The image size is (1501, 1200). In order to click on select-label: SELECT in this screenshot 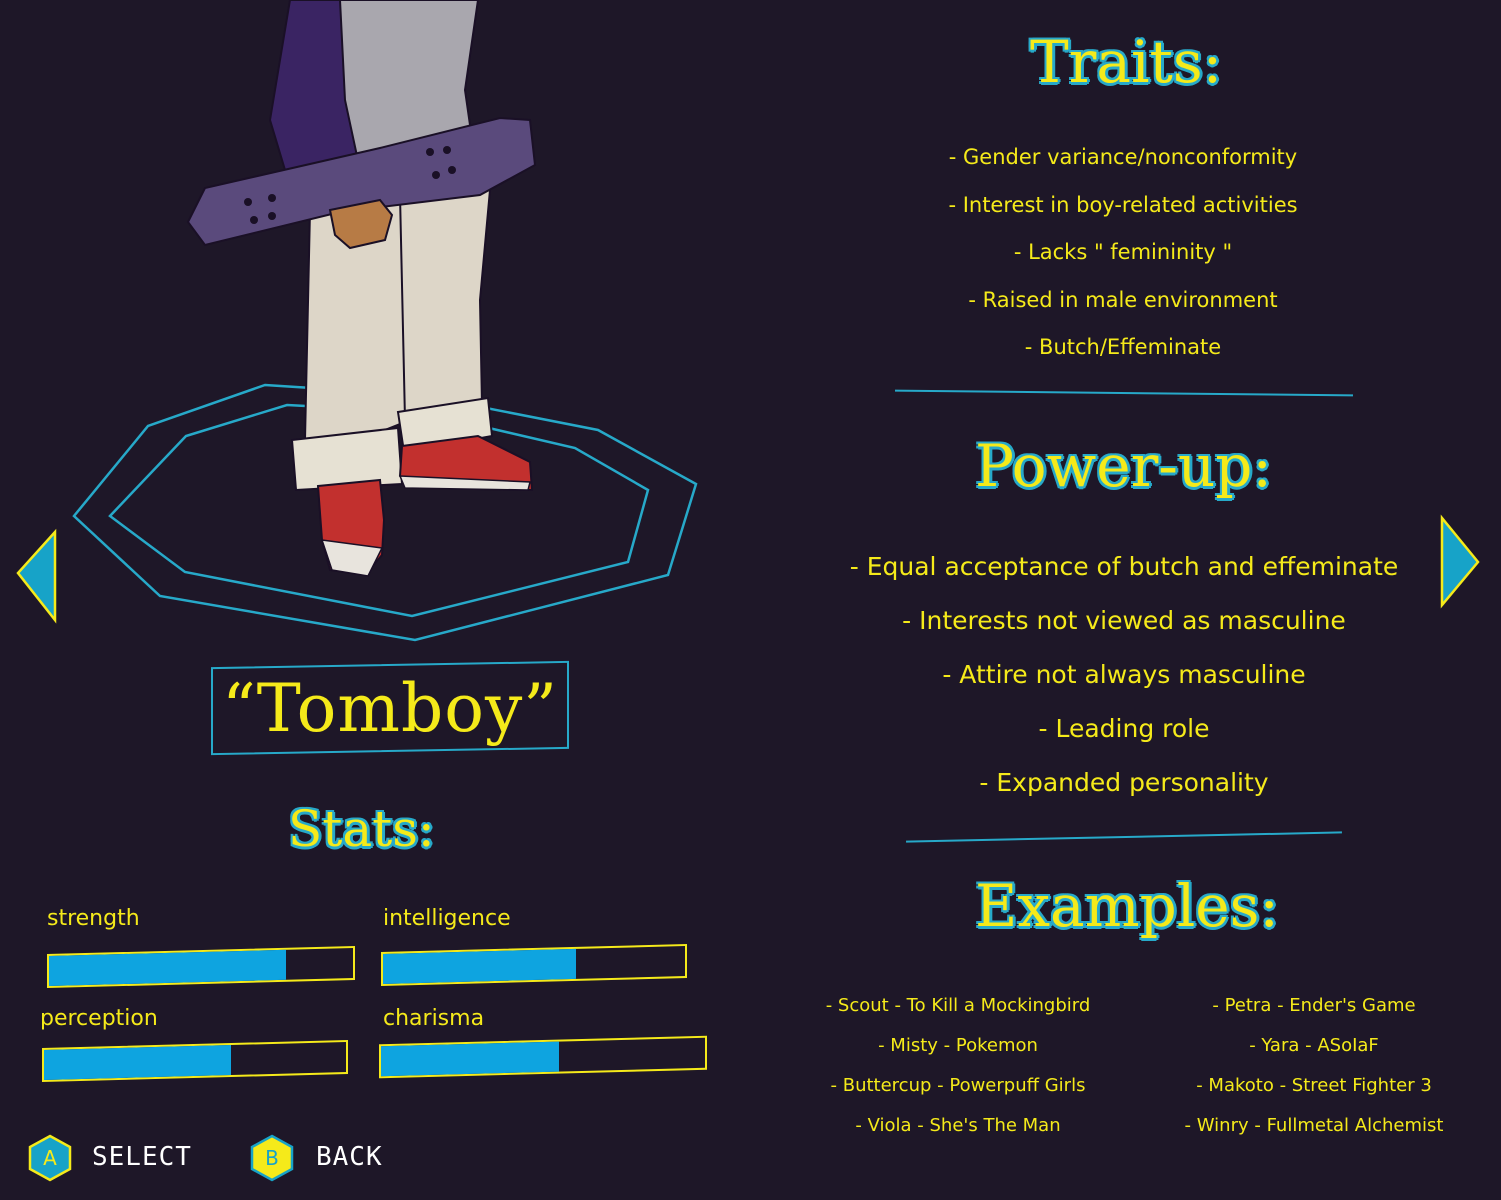, I will do `click(142, 1157)`.